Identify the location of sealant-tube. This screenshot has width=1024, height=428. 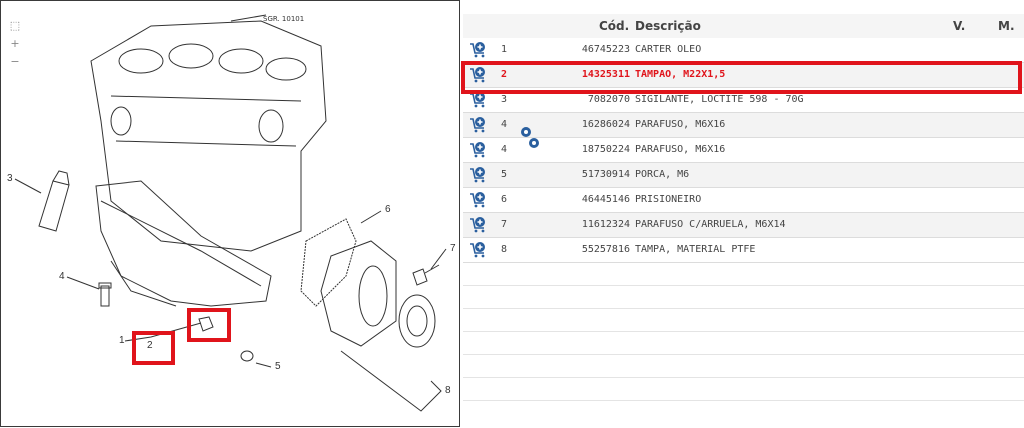
(54, 206).